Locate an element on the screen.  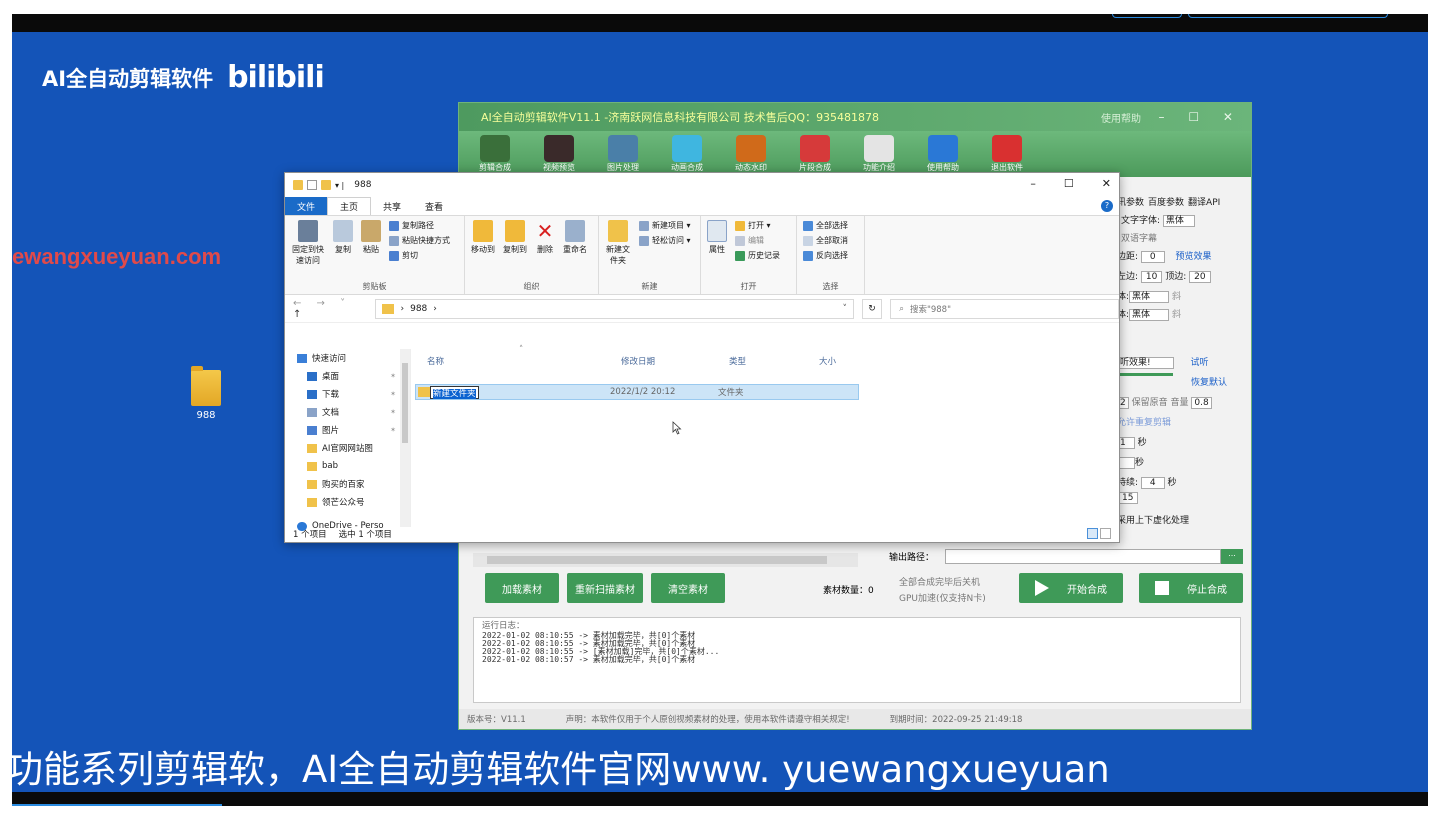
spacing-input: 0 is located at coordinates (1152, 257).